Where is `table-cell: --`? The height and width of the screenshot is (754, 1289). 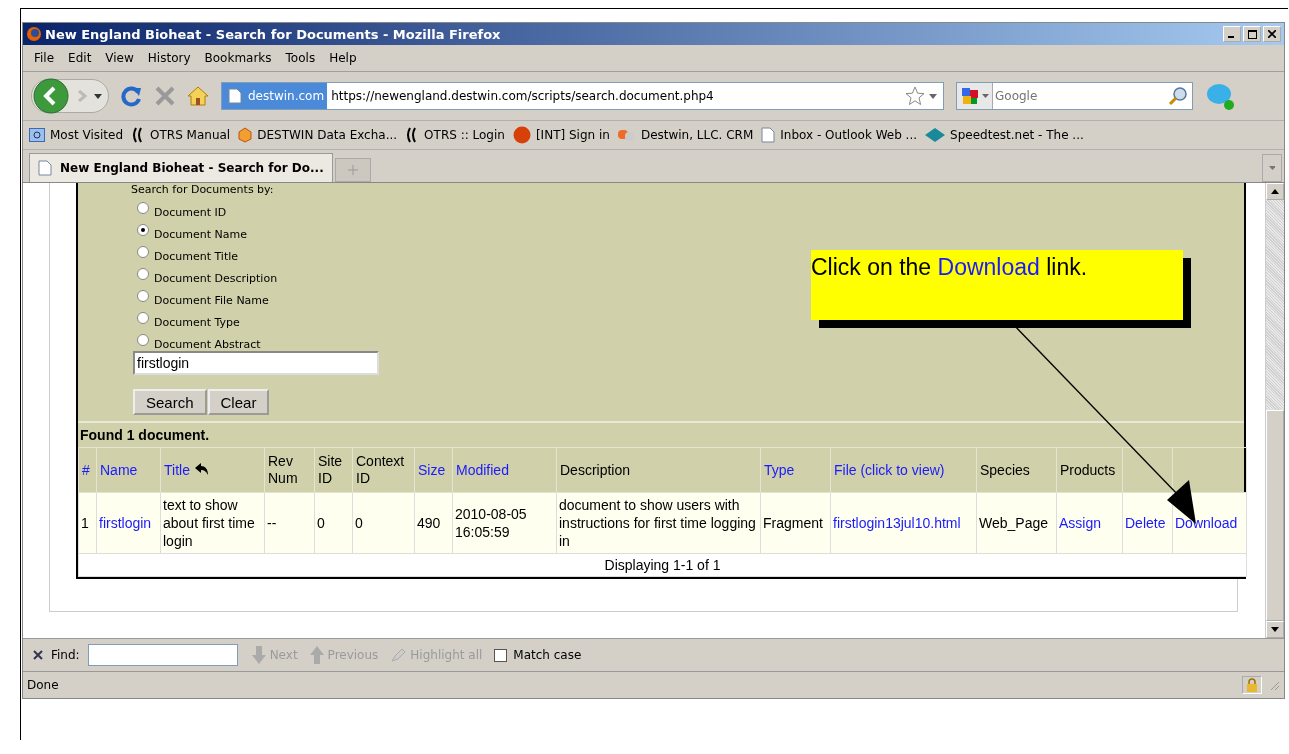 table-cell: -- is located at coordinates (289, 523).